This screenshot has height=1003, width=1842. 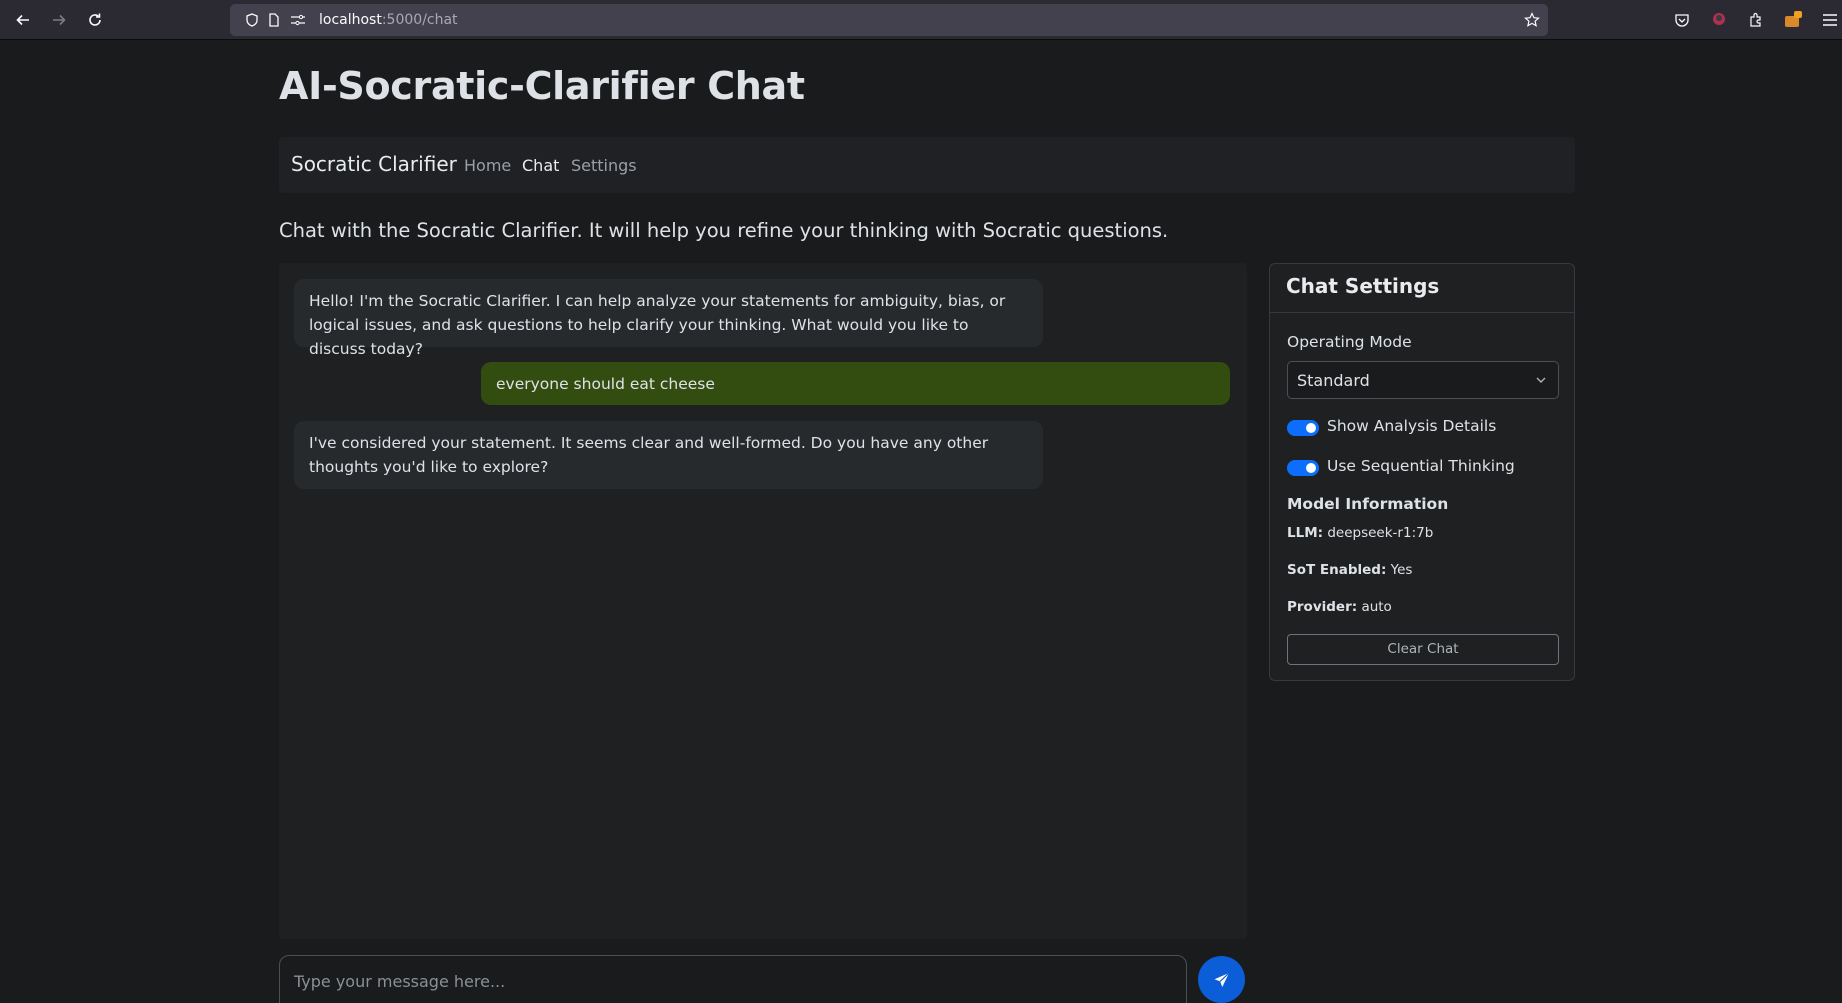 I want to click on card-header: Chat Settings, so click(x=1422, y=288).